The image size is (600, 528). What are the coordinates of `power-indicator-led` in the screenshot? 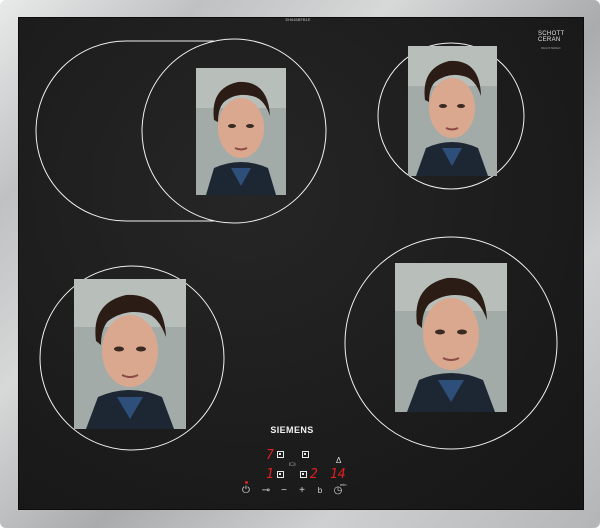 It's located at (246, 482).